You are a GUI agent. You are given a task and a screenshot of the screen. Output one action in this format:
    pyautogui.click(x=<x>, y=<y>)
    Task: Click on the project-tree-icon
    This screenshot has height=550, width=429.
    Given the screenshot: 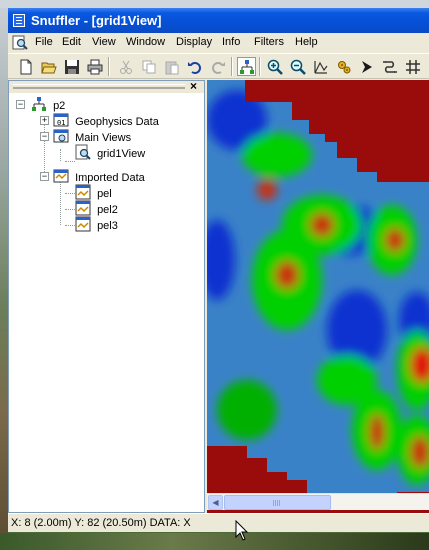 What is the action you would take?
    pyautogui.click(x=39, y=104)
    